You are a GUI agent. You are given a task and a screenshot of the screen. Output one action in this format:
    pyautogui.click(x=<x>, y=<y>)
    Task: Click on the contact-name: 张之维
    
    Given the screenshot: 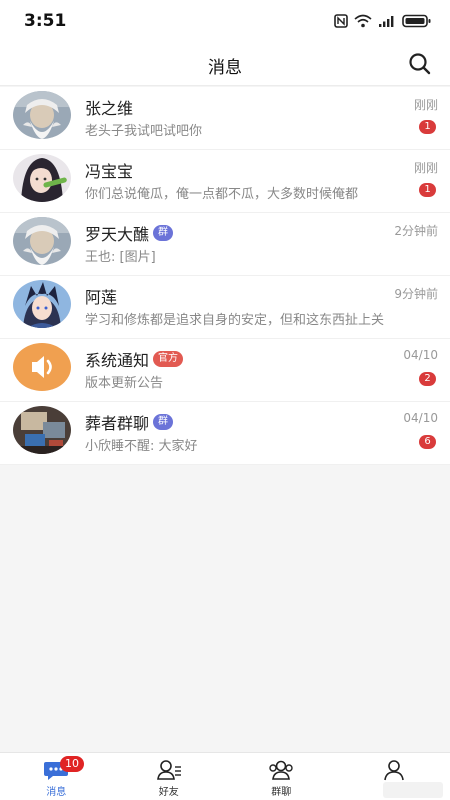 What is the action you would take?
    pyautogui.click(x=109, y=108)
    